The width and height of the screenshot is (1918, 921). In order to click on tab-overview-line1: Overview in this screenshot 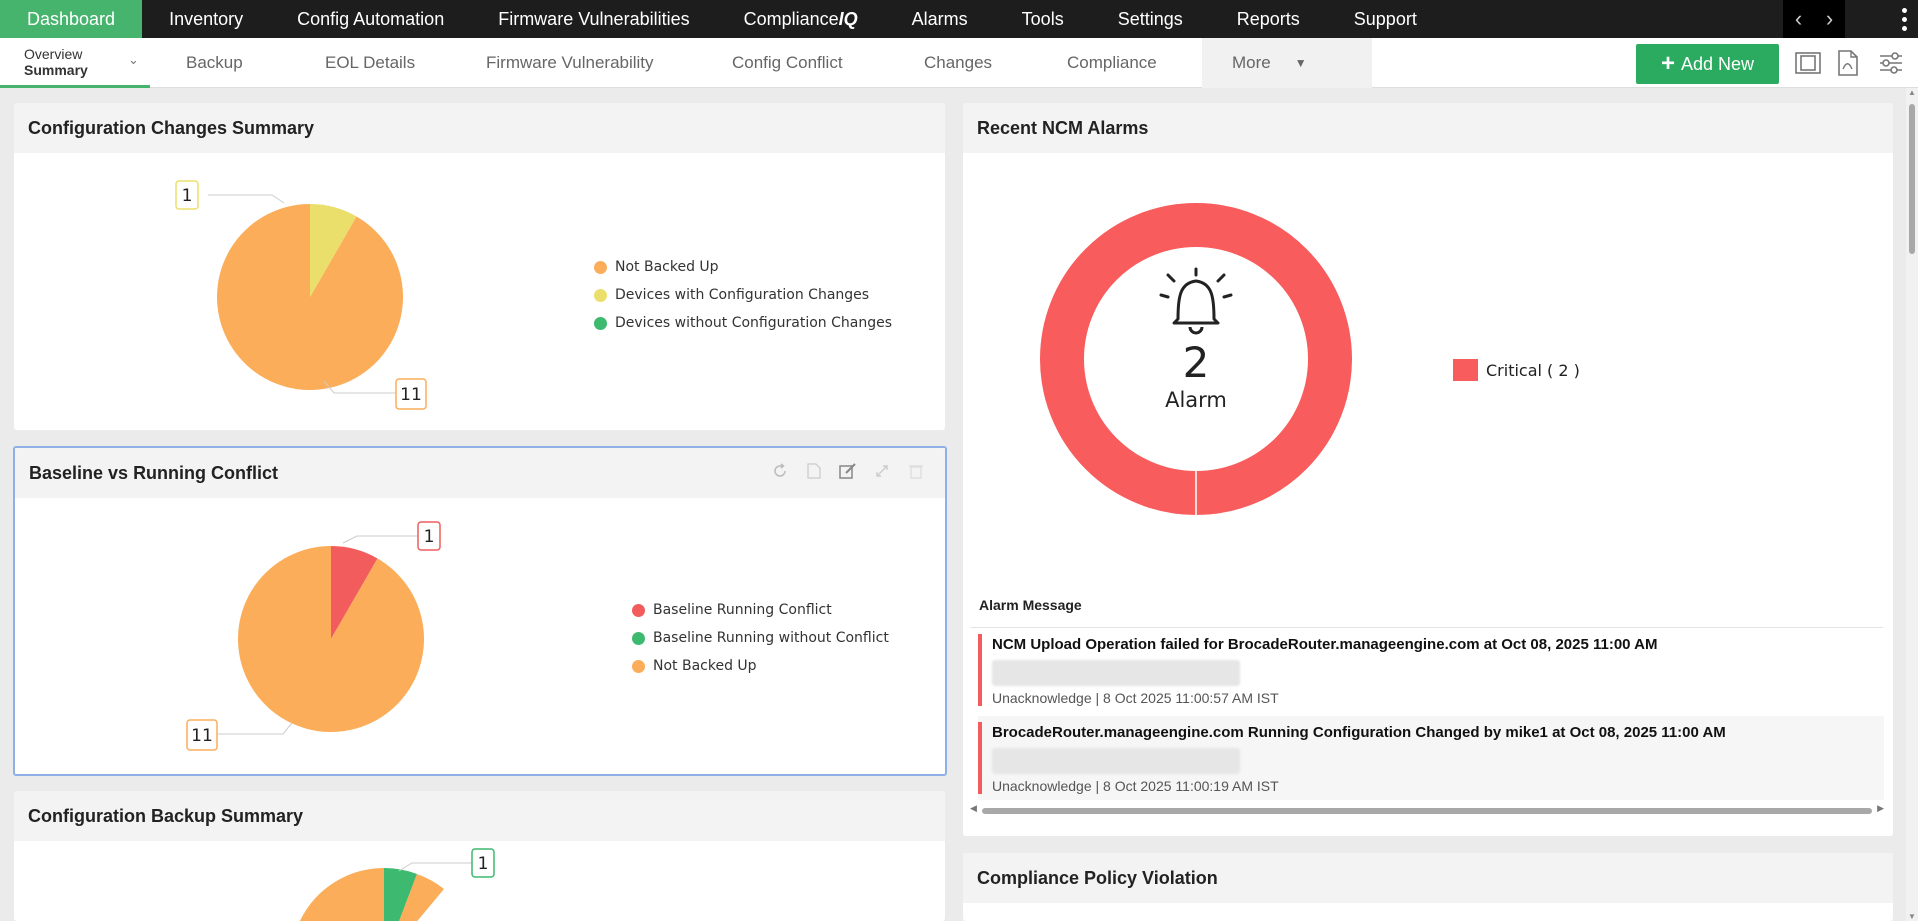, I will do `click(53, 53)`.